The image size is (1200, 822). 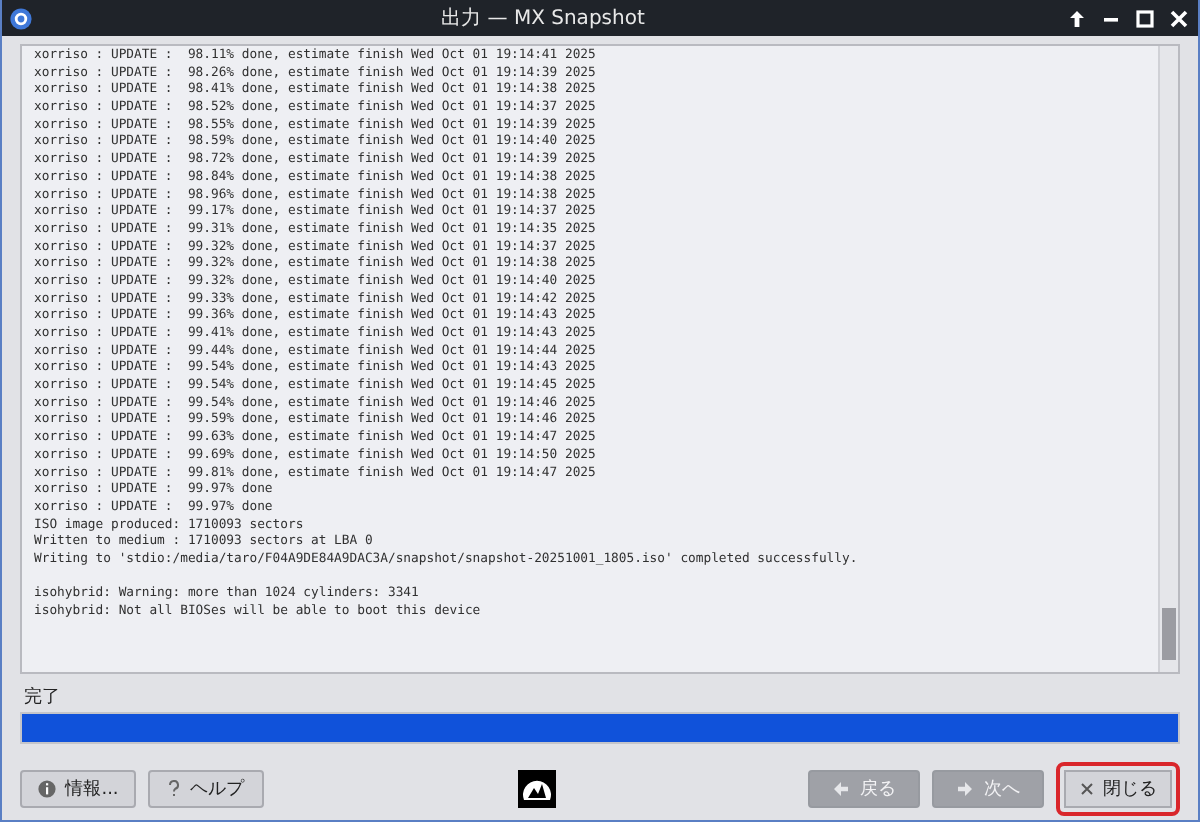 I want to click on close-button: 閉じる, so click(x=1118, y=789).